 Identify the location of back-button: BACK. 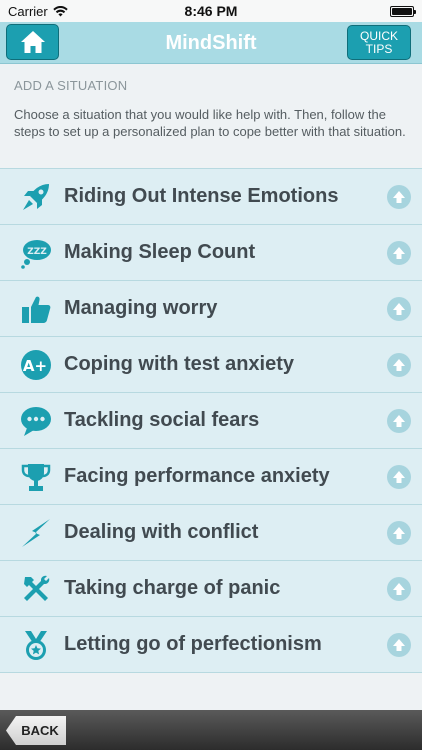
(36, 730).